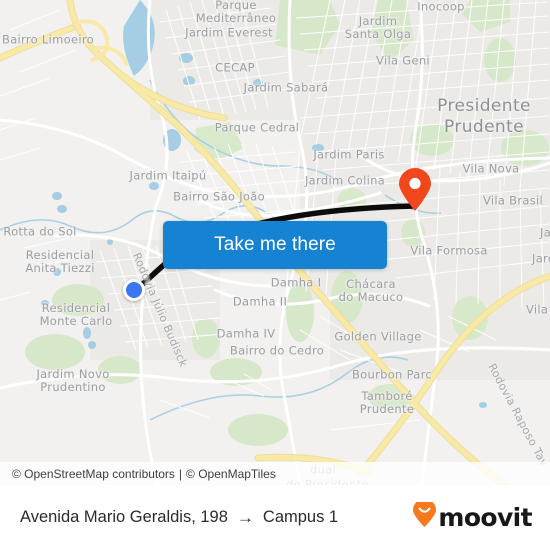 The image size is (550, 550). Describe the element at coordinates (134, 290) in the screenshot. I see `origin-dot-icon` at that location.